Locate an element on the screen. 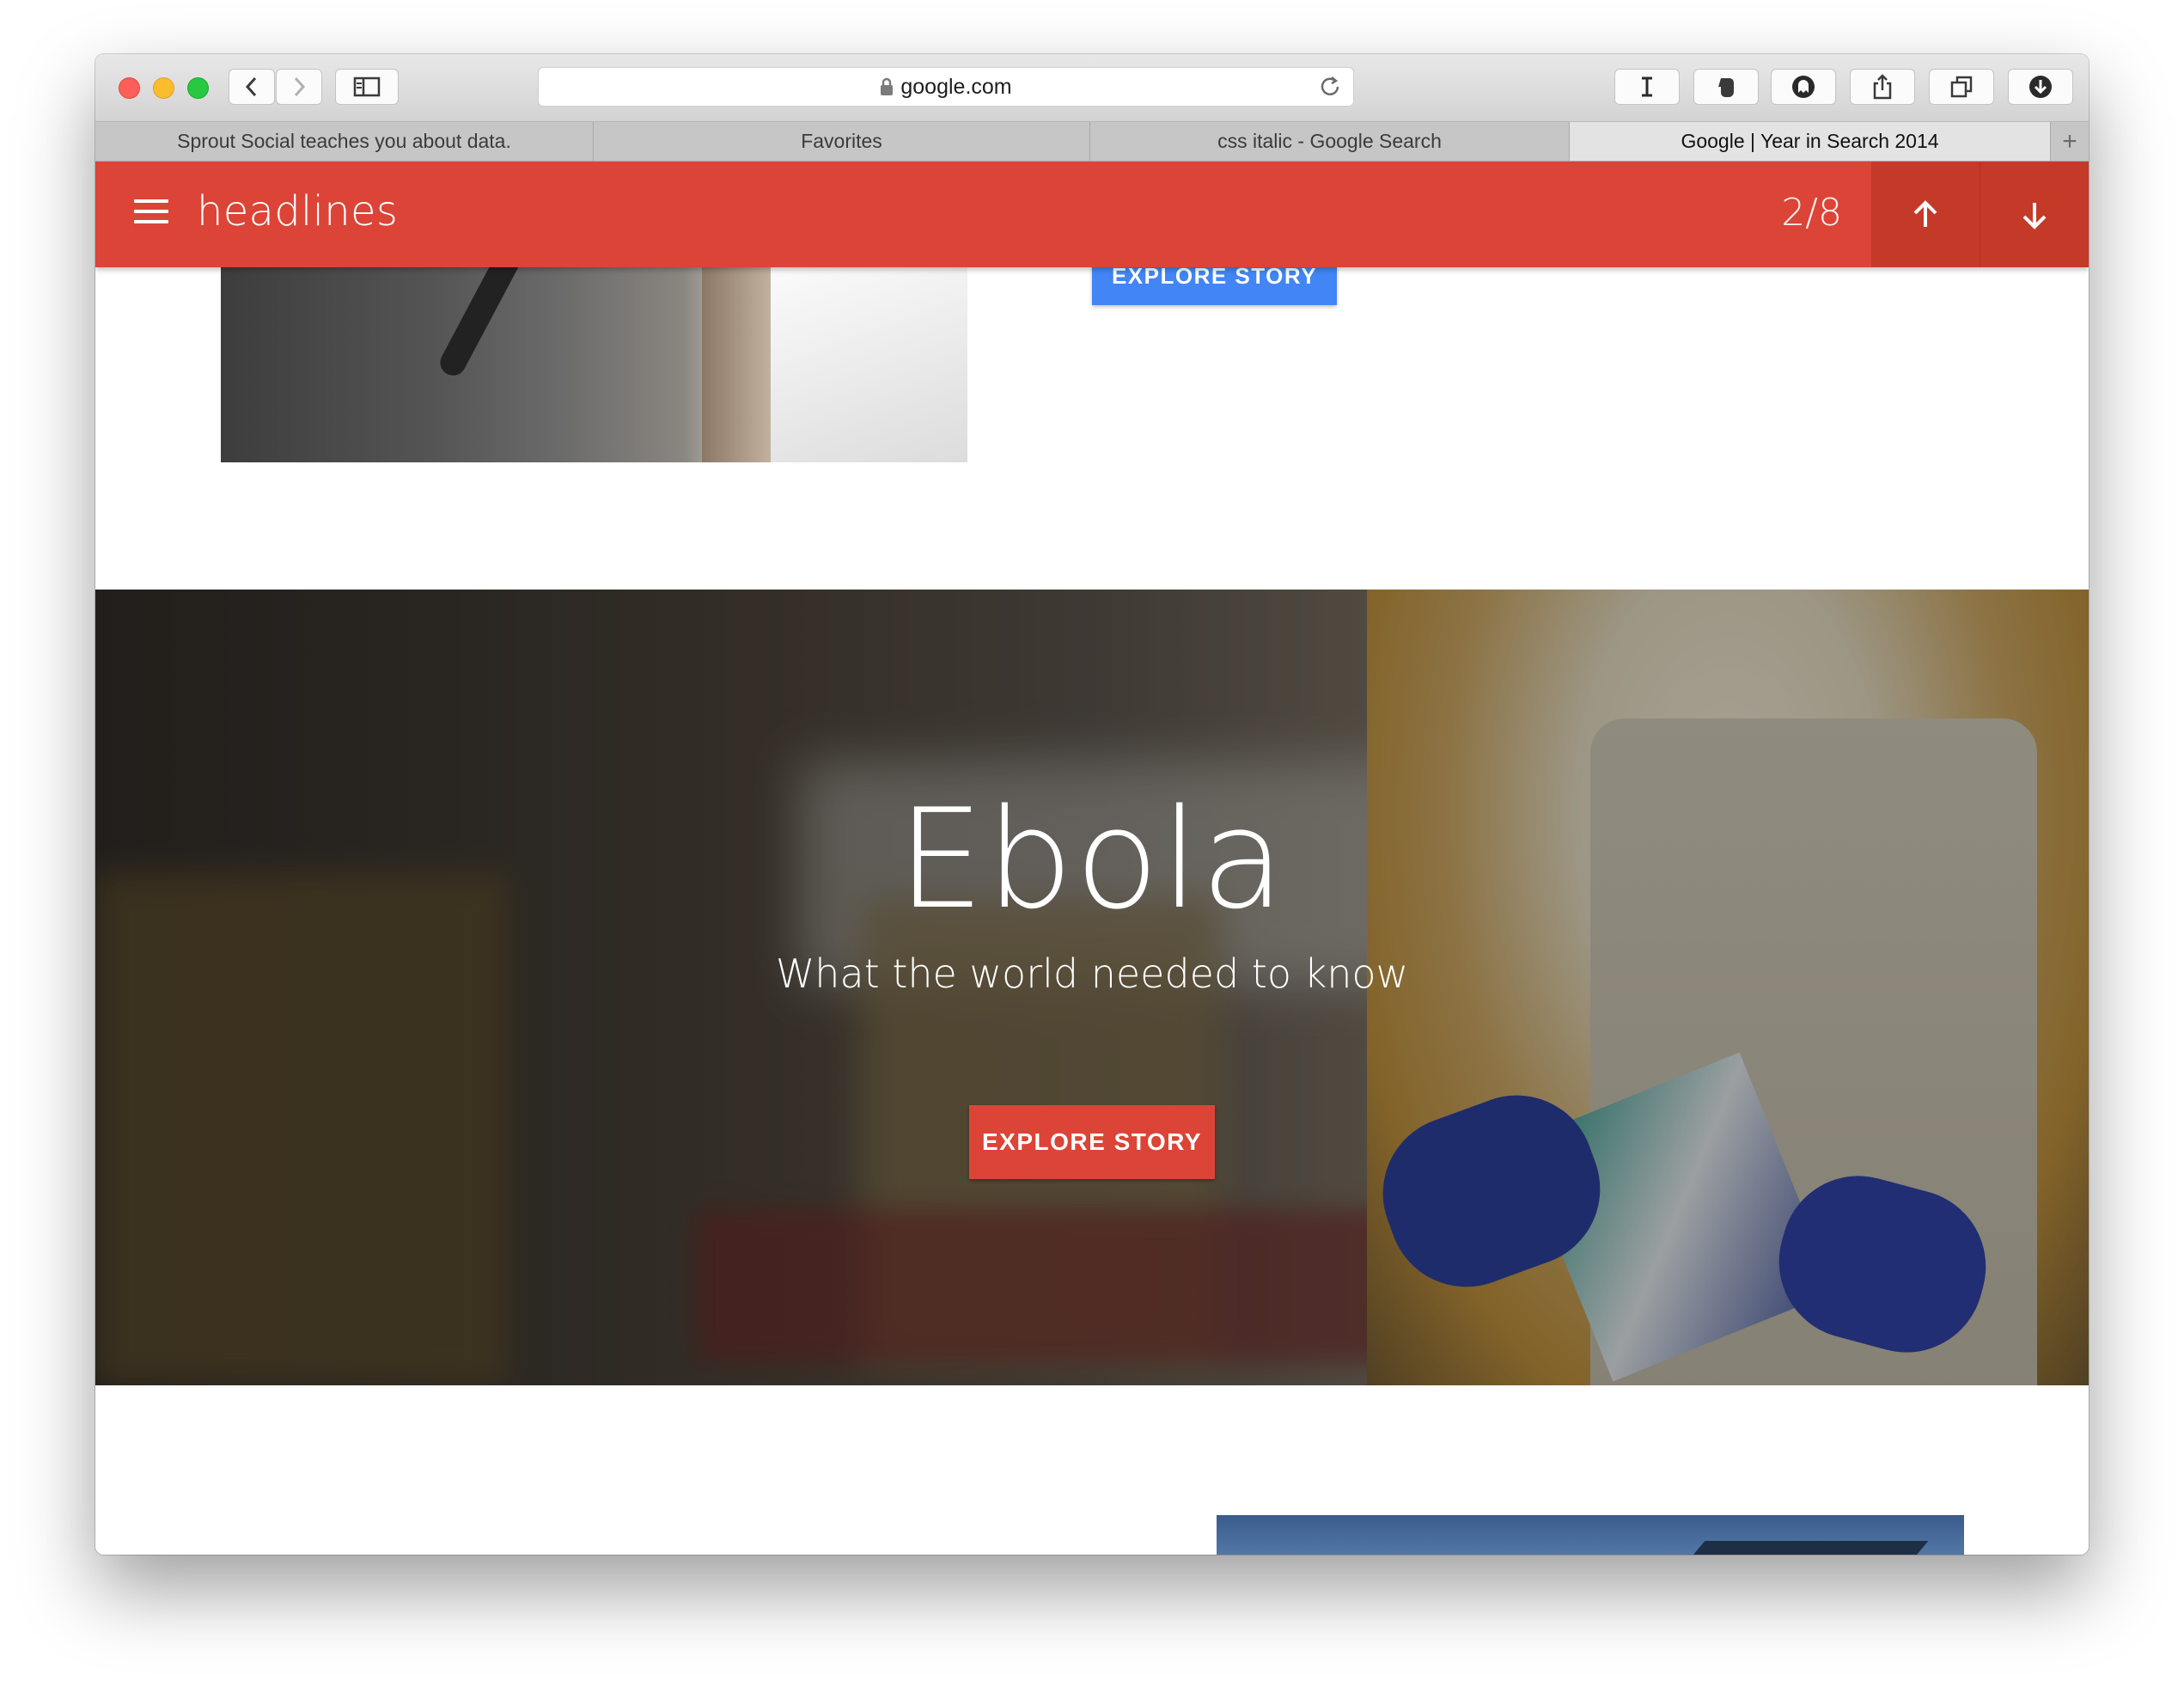  address-url-container: google.com is located at coordinates (946, 87).